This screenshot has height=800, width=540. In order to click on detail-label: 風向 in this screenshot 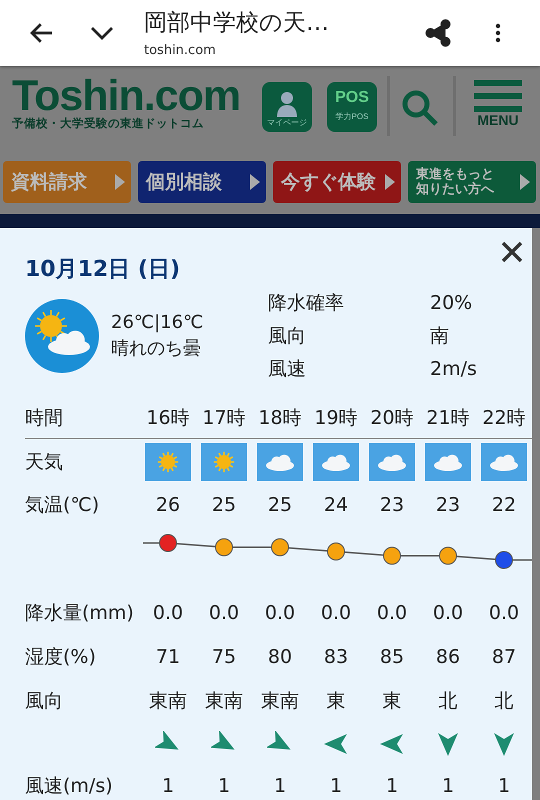, I will do `click(287, 336)`.